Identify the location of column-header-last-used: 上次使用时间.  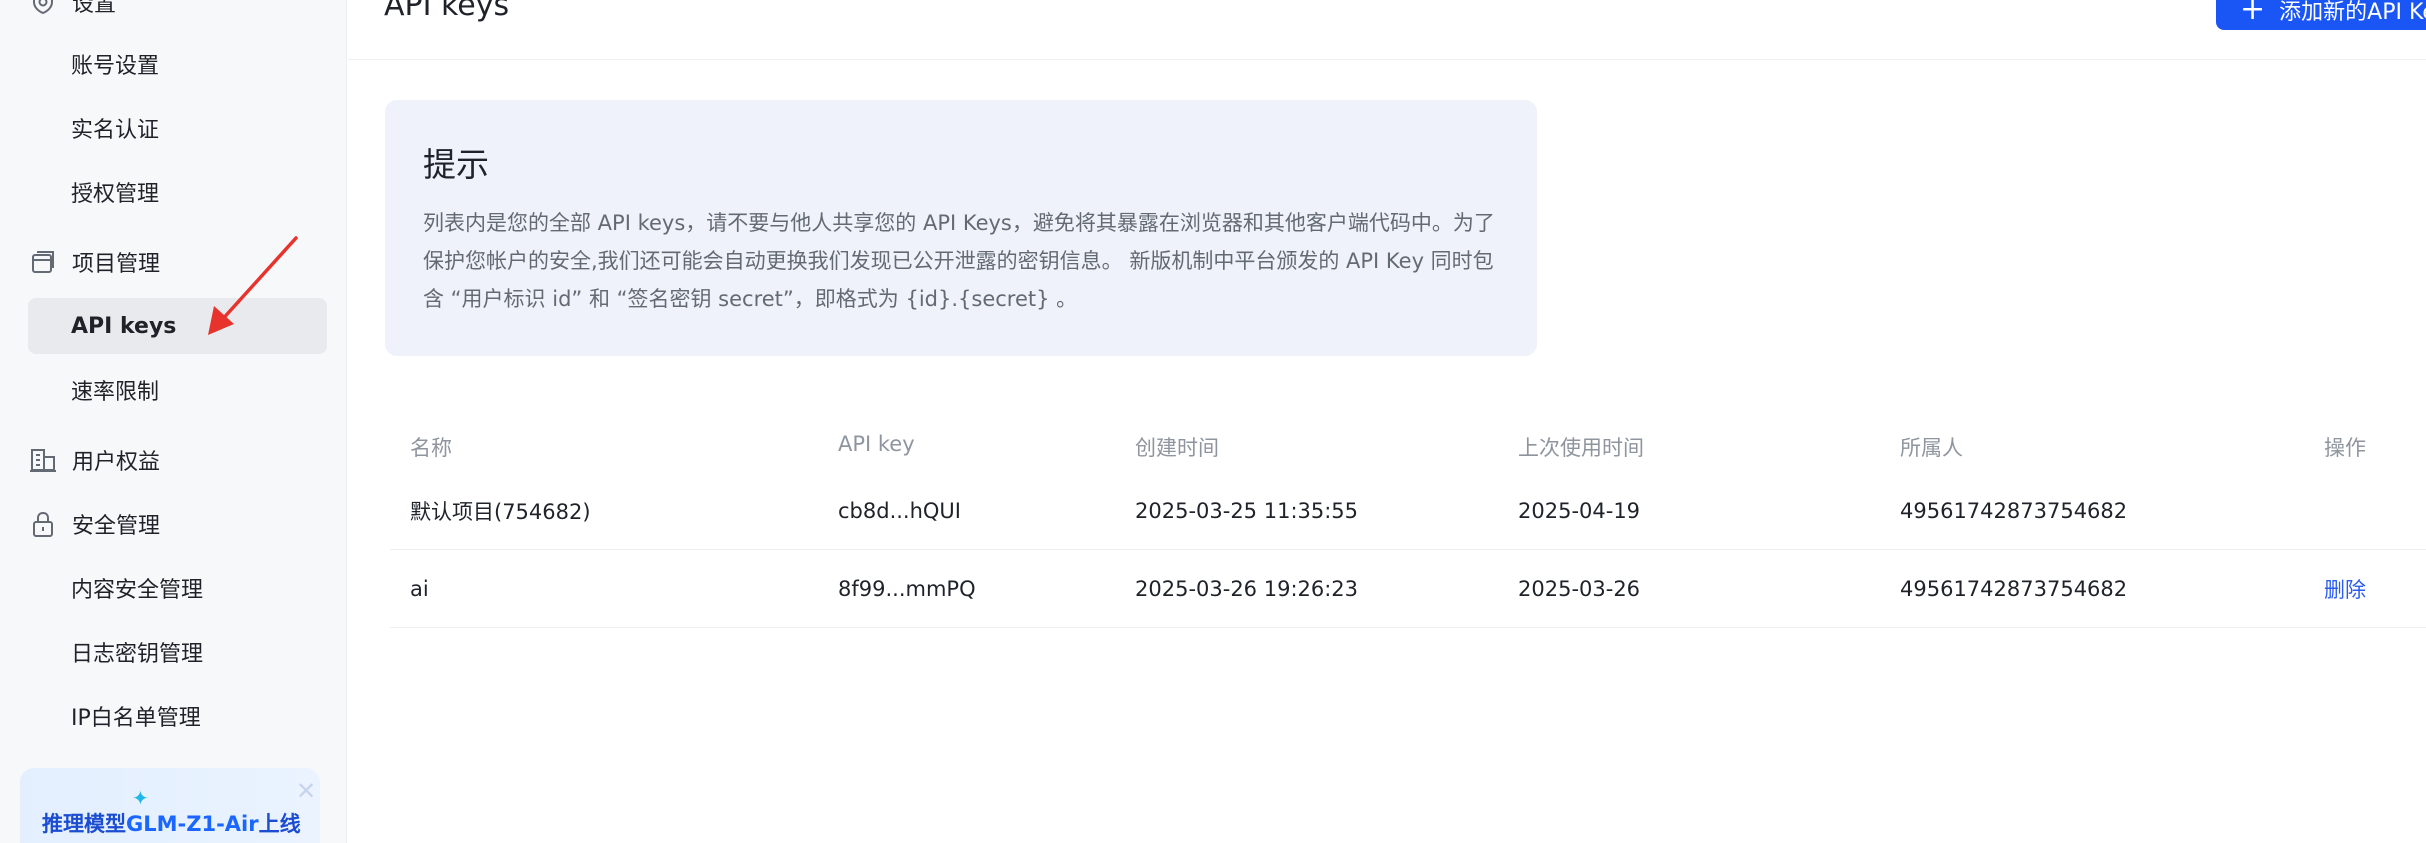
(1581, 448).